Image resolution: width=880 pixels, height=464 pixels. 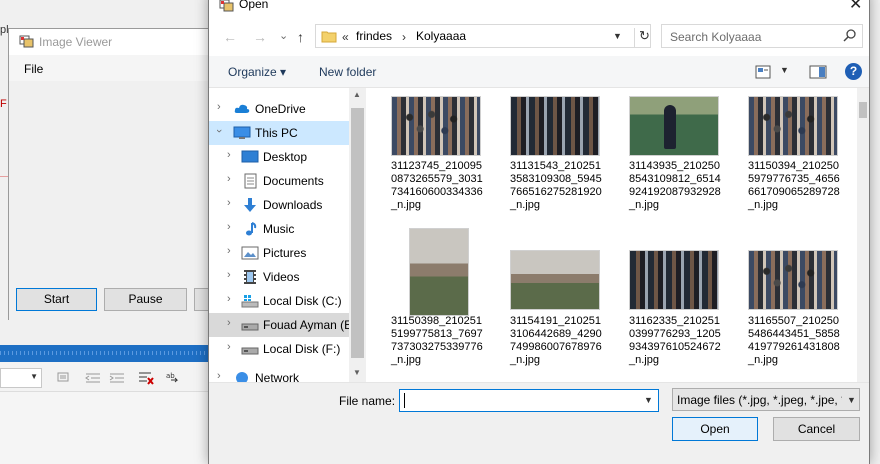 I want to click on nav-item-label: Videos, so click(x=281, y=277).